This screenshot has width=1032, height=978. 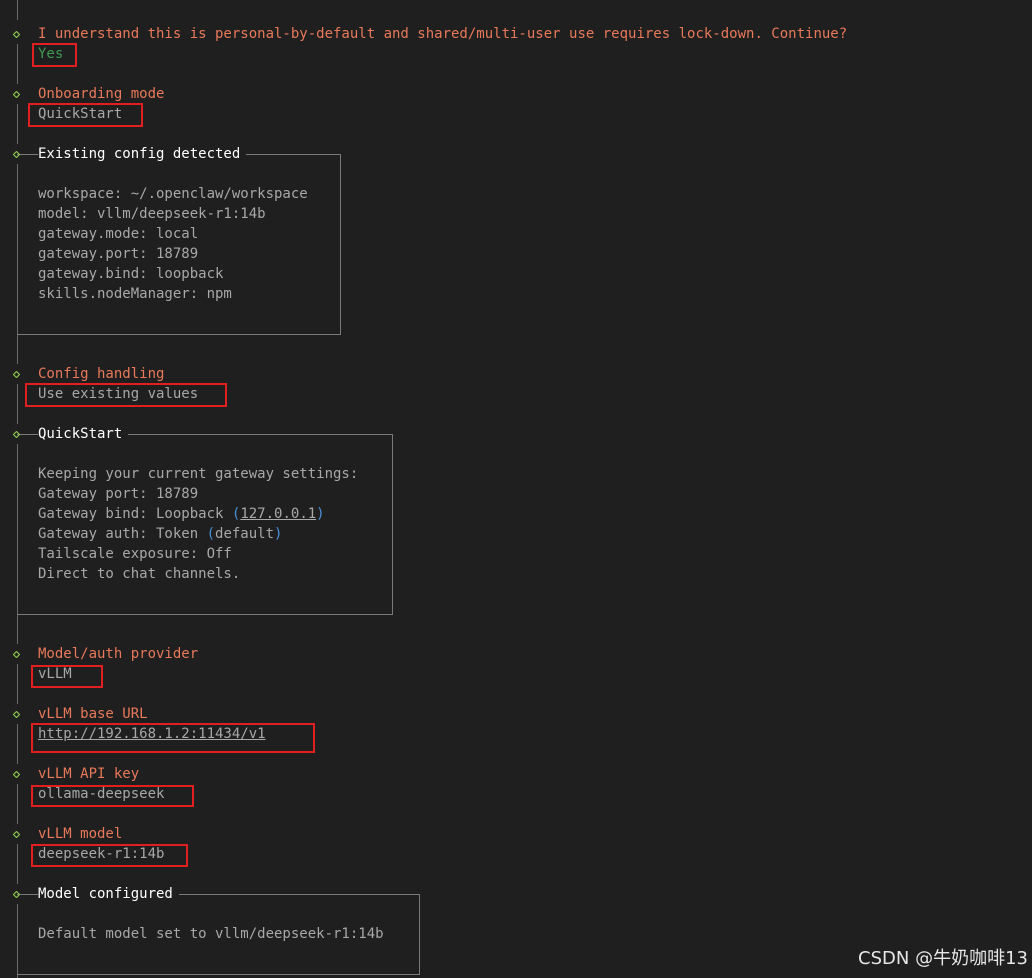 I want to click on auth-paren-close: ), so click(x=278, y=534).